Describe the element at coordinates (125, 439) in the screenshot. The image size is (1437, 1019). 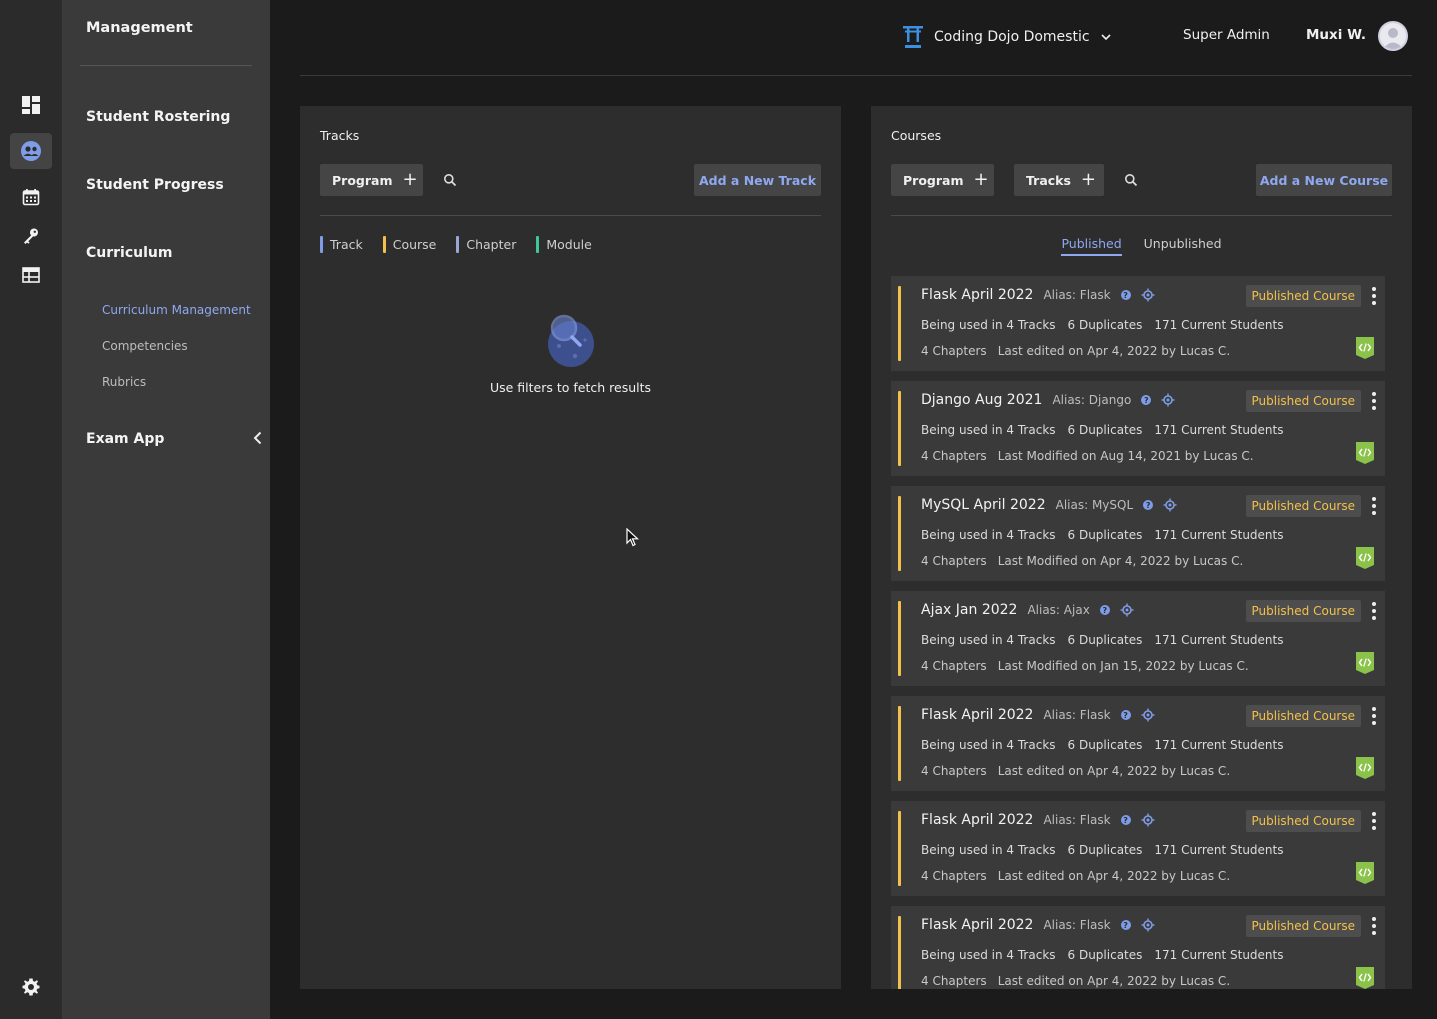
I see `nav-exam-app: Exam App` at that location.